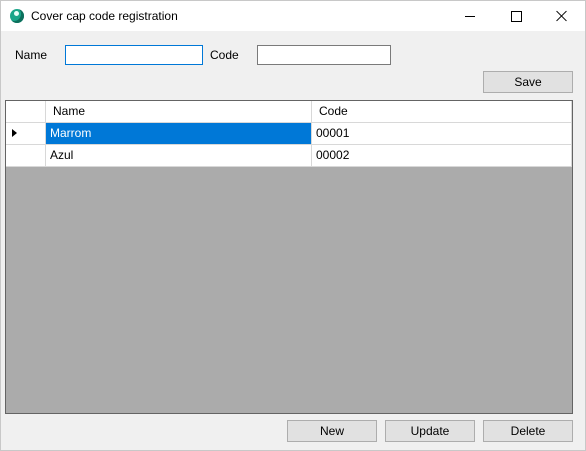 The height and width of the screenshot is (451, 586). What do you see at coordinates (179, 134) in the screenshot?
I see `cell-name: Marrom` at bounding box center [179, 134].